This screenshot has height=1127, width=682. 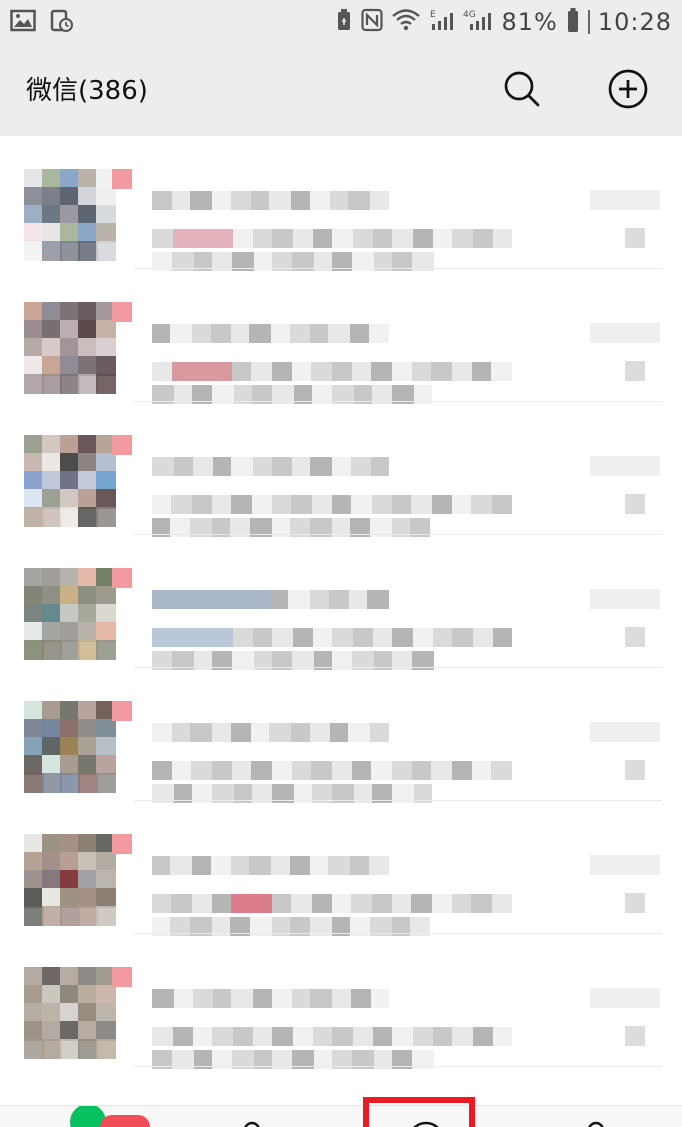 I want to click on profile-icon, so click(x=588, y=1120).